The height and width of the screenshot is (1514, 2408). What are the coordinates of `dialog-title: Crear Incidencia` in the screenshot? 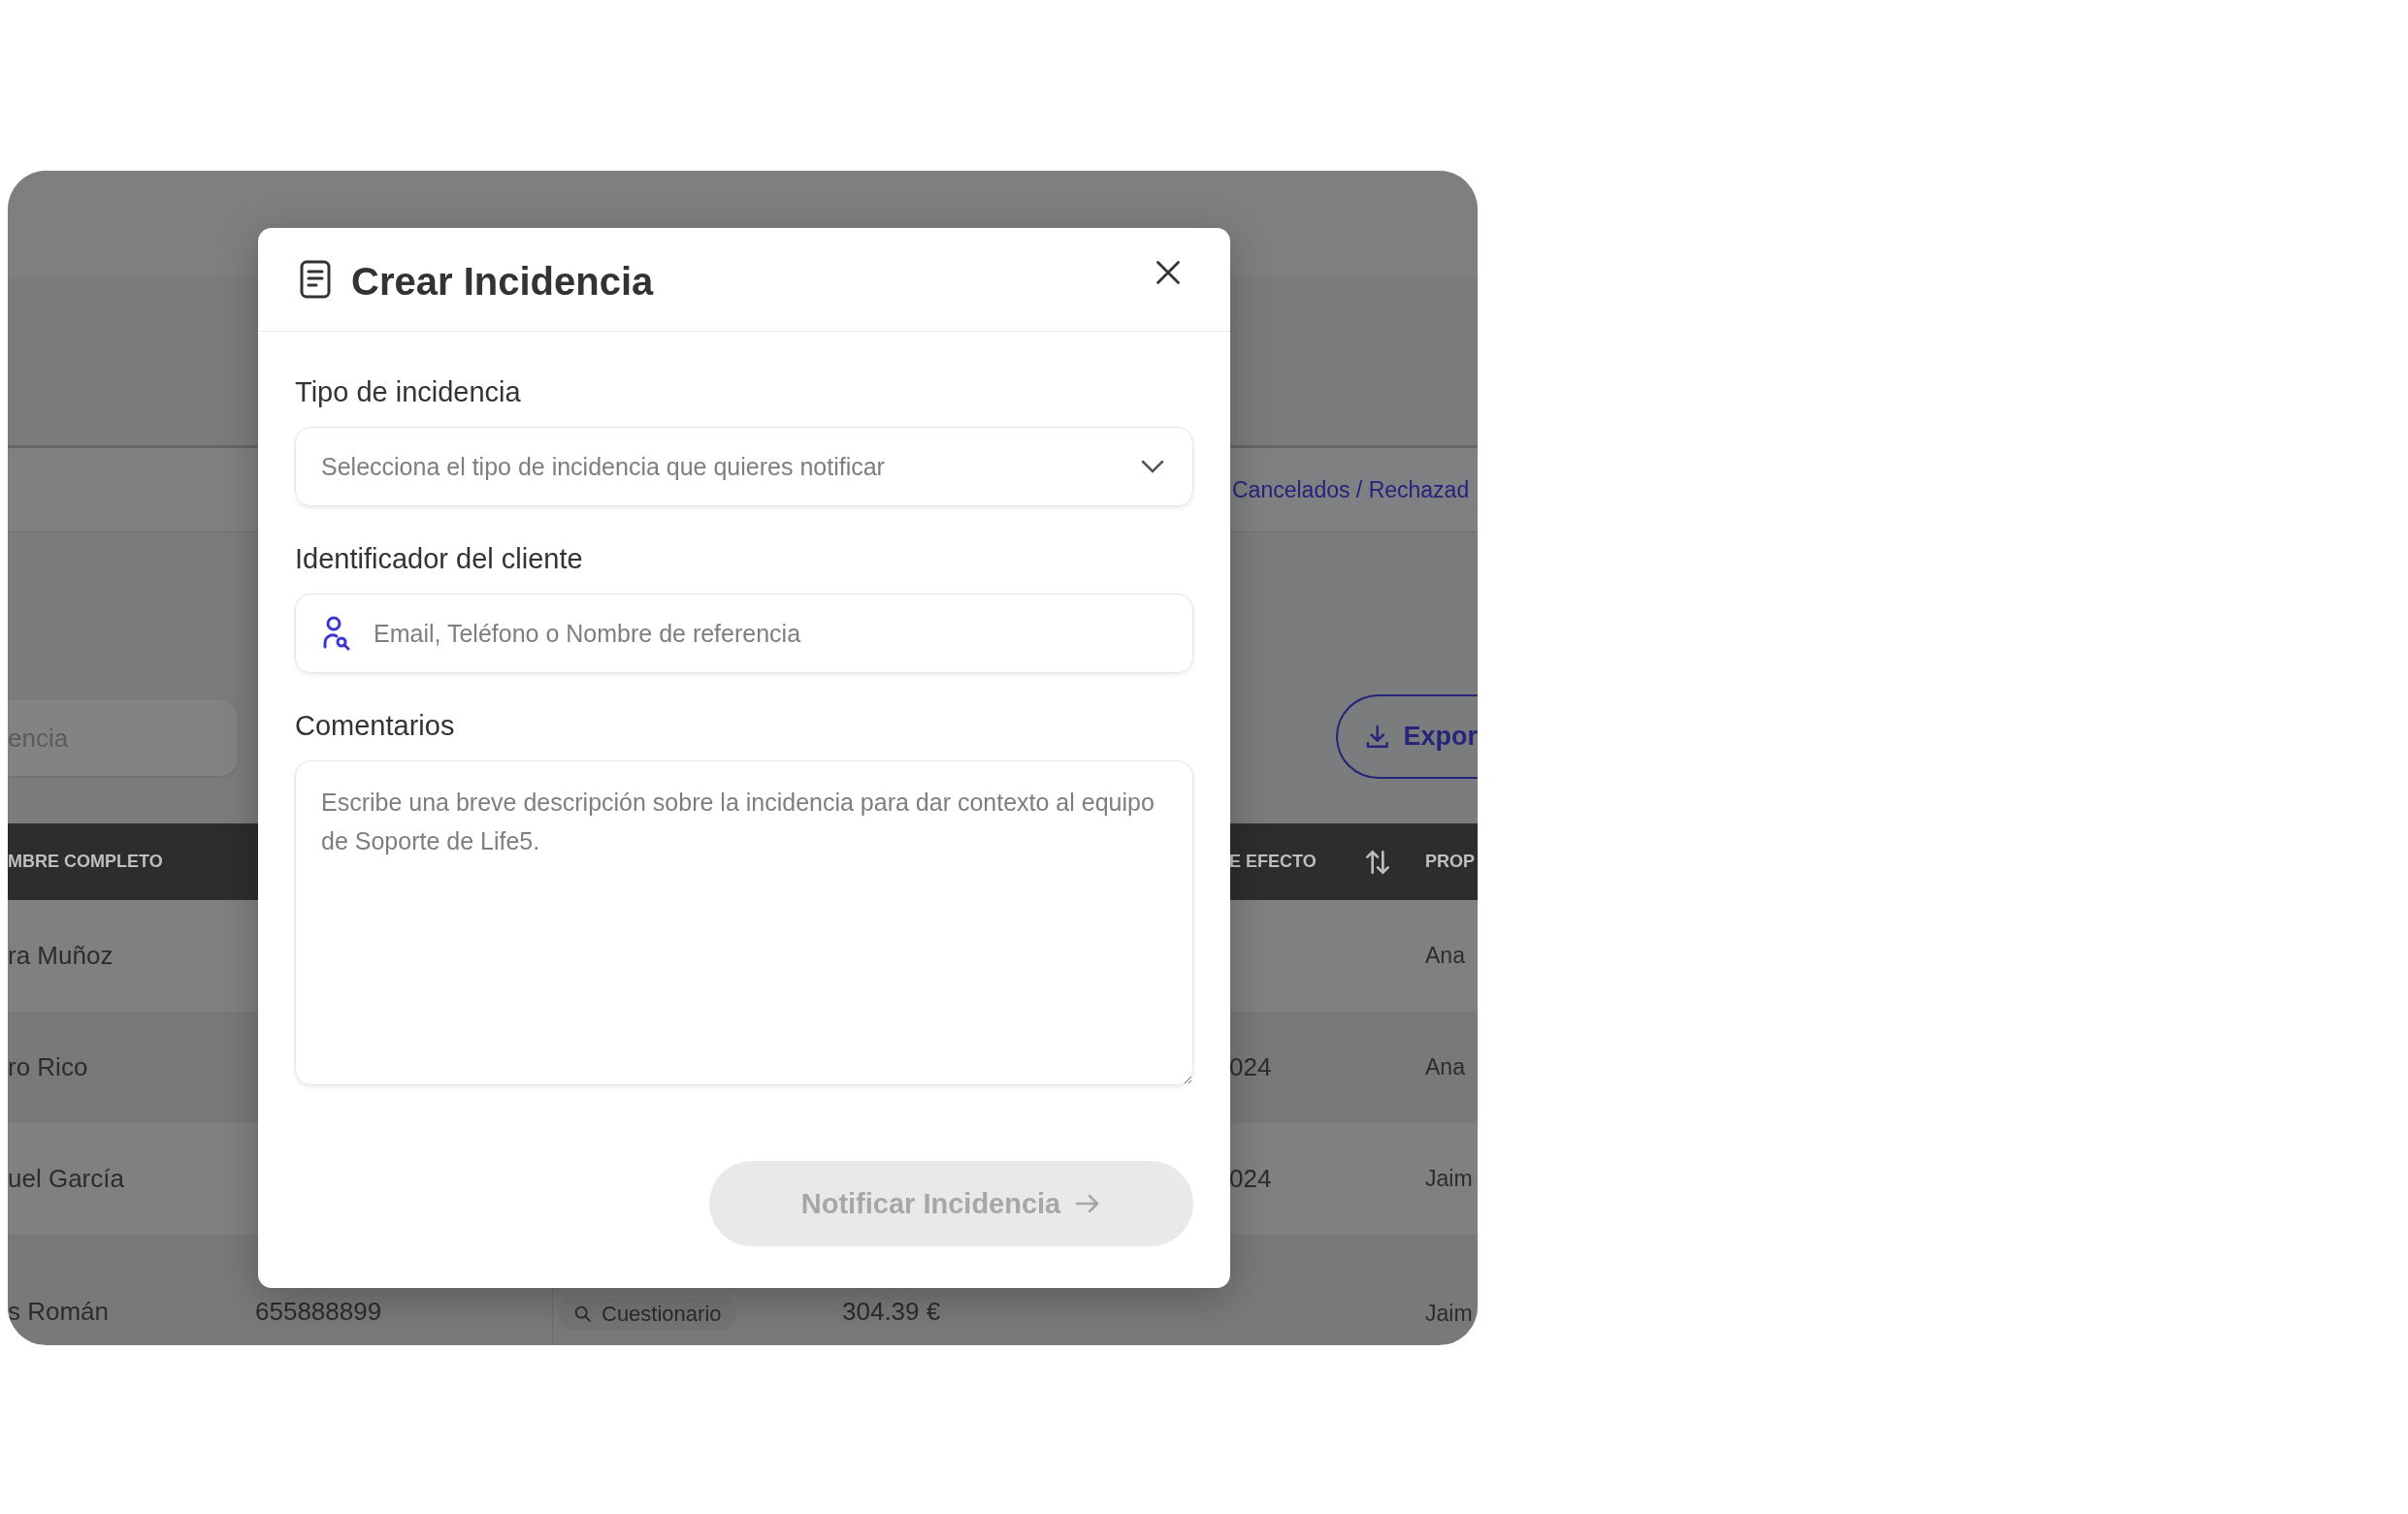 It's located at (503, 281).